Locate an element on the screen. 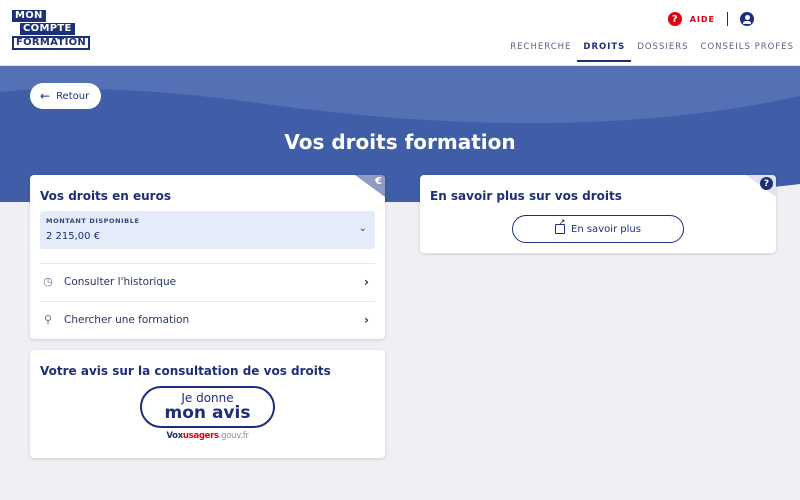 The height and width of the screenshot is (500, 800). voxusagers-part-3: .gouv.fr is located at coordinates (233, 436).